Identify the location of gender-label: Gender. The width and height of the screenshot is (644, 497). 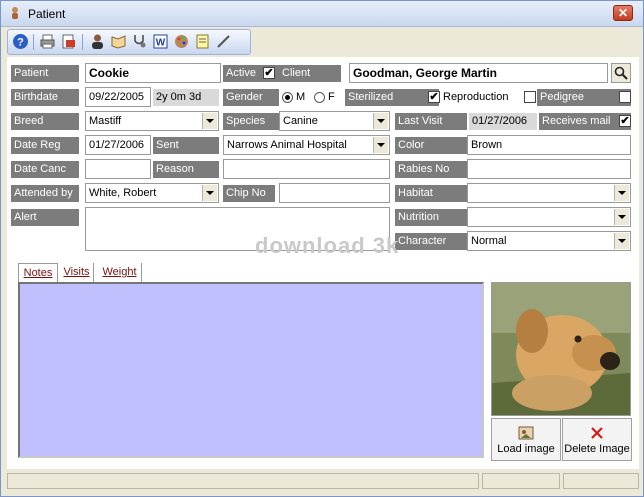
(251, 97).